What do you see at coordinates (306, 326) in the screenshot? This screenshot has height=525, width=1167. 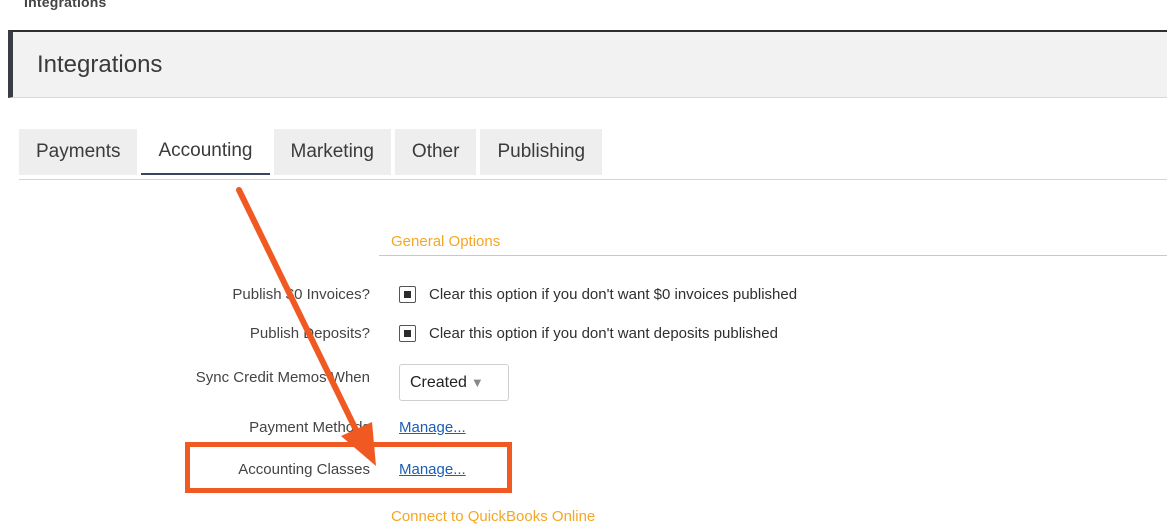 I see `annotation-arrow-icon` at bounding box center [306, 326].